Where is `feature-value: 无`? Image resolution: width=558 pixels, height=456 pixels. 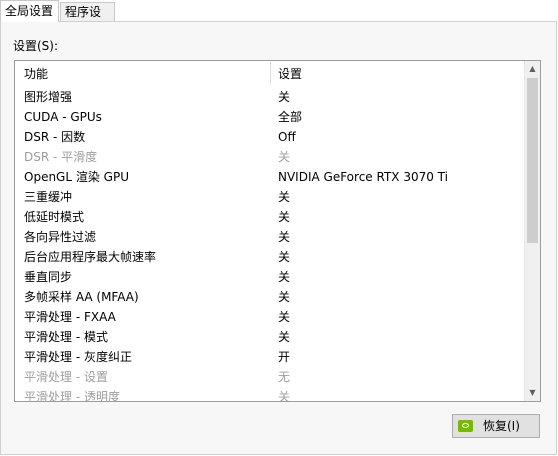 feature-value: 无 is located at coordinates (284, 377).